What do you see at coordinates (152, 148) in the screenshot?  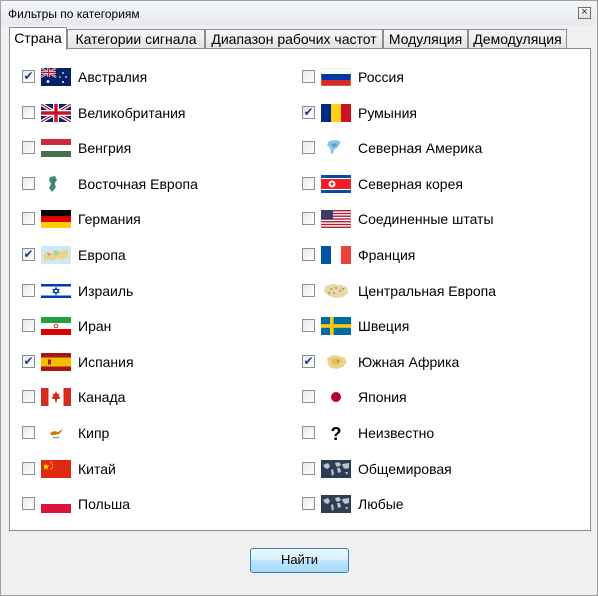 I see `country-row: Венгрия` at bounding box center [152, 148].